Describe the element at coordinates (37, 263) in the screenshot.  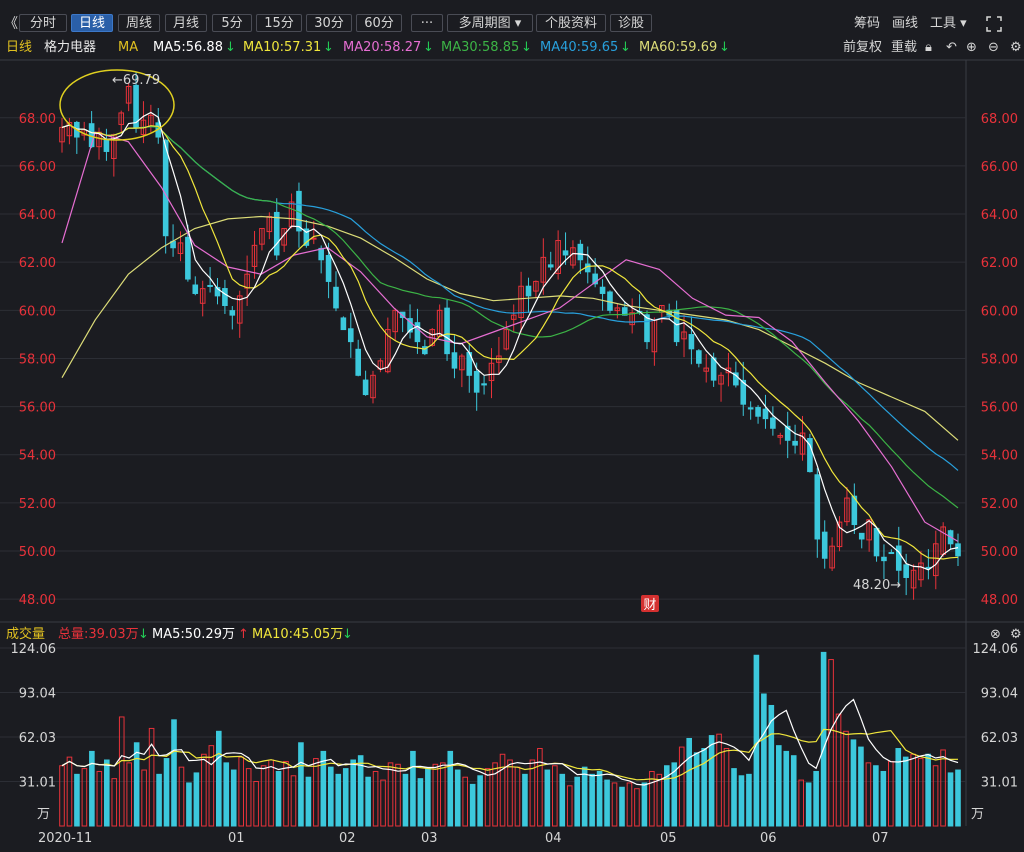
I see `price-tick-left: 62.00` at that location.